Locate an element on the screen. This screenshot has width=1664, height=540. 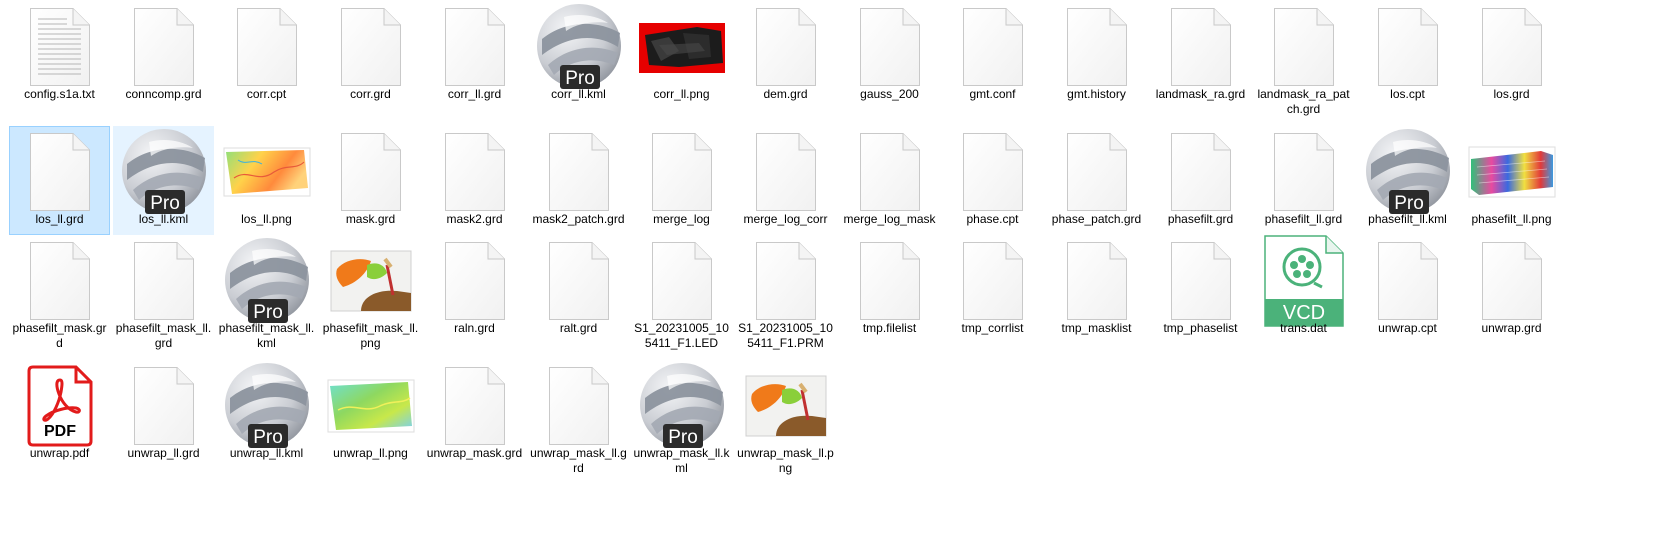
file-item: corr_ll.png is located at coordinates (681, 61).